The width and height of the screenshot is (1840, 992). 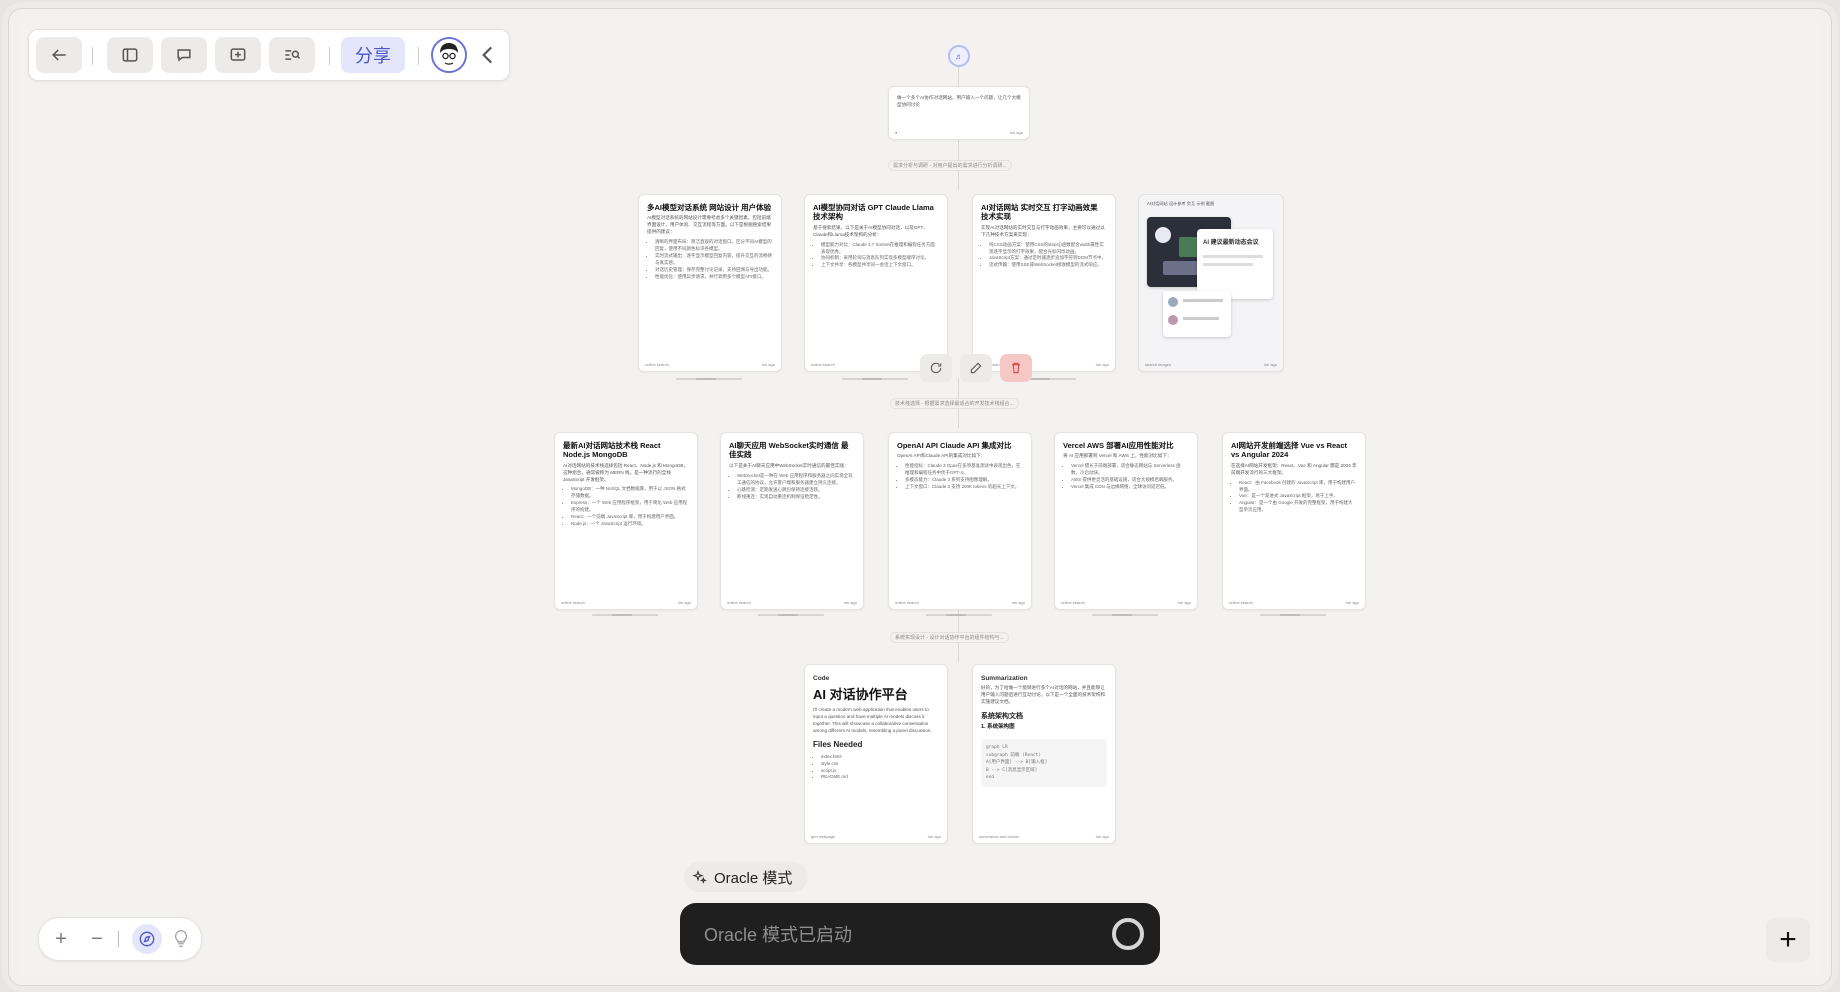 What do you see at coordinates (1117, 456) in the screenshot?
I see `card-text: 将 AI 应用部署到 Vercel 和 AWS 上，性能对比如下：` at bounding box center [1117, 456].